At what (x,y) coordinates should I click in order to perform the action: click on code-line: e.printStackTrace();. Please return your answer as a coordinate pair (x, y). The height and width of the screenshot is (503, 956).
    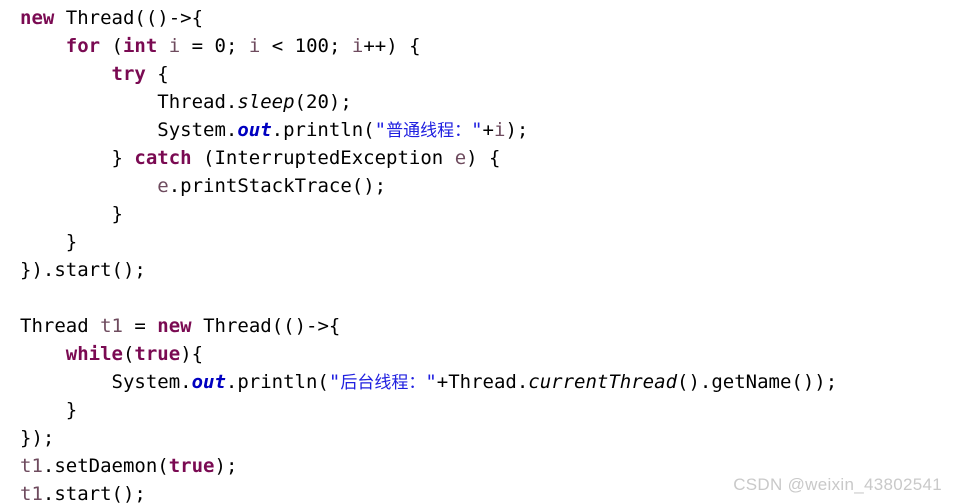
    Looking at the image, I should click on (428, 186).